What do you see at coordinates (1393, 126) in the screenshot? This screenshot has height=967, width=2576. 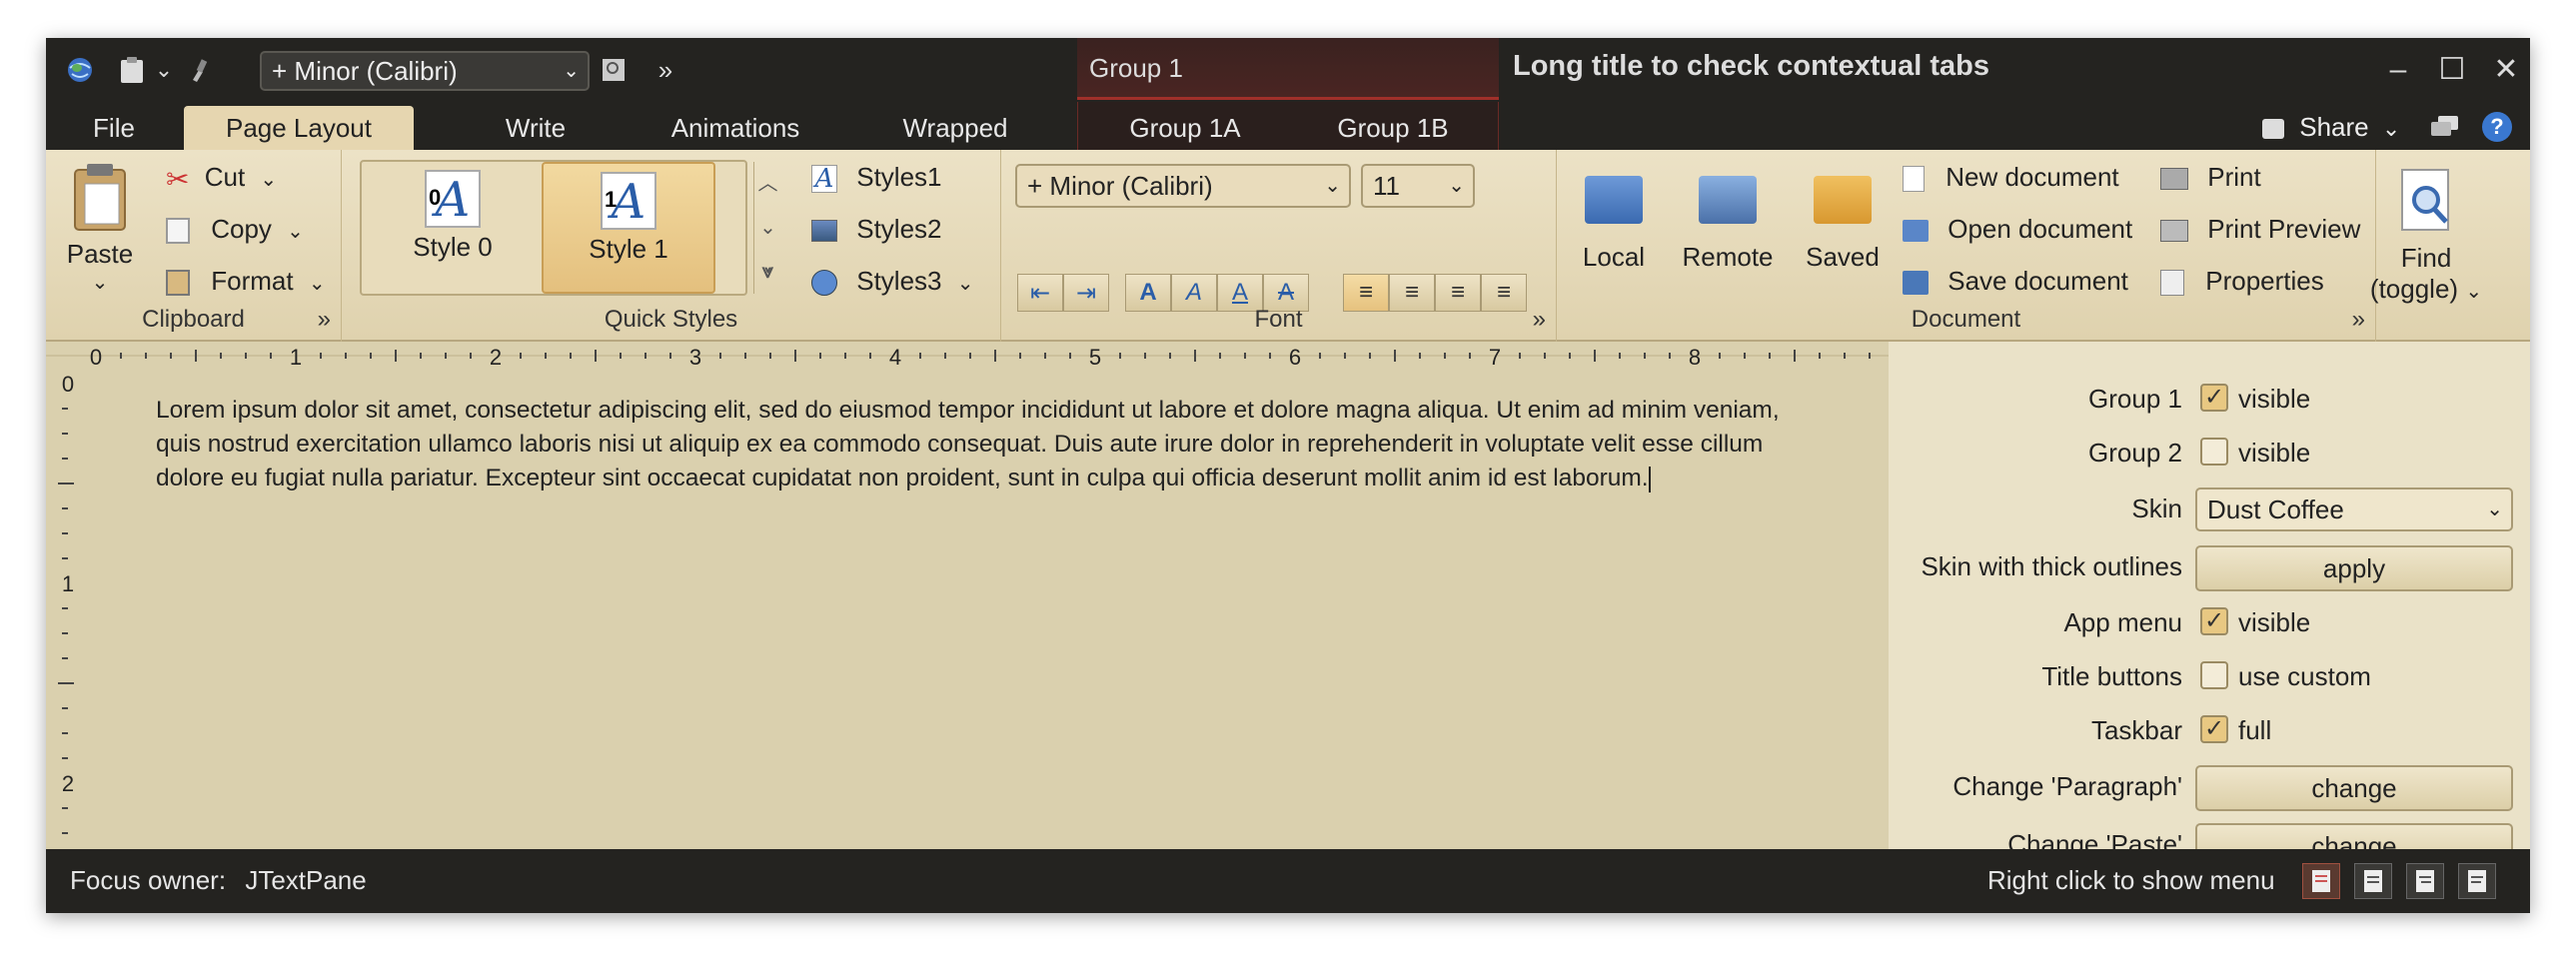 I see `tab-group-1b: Group 1B` at bounding box center [1393, 126].